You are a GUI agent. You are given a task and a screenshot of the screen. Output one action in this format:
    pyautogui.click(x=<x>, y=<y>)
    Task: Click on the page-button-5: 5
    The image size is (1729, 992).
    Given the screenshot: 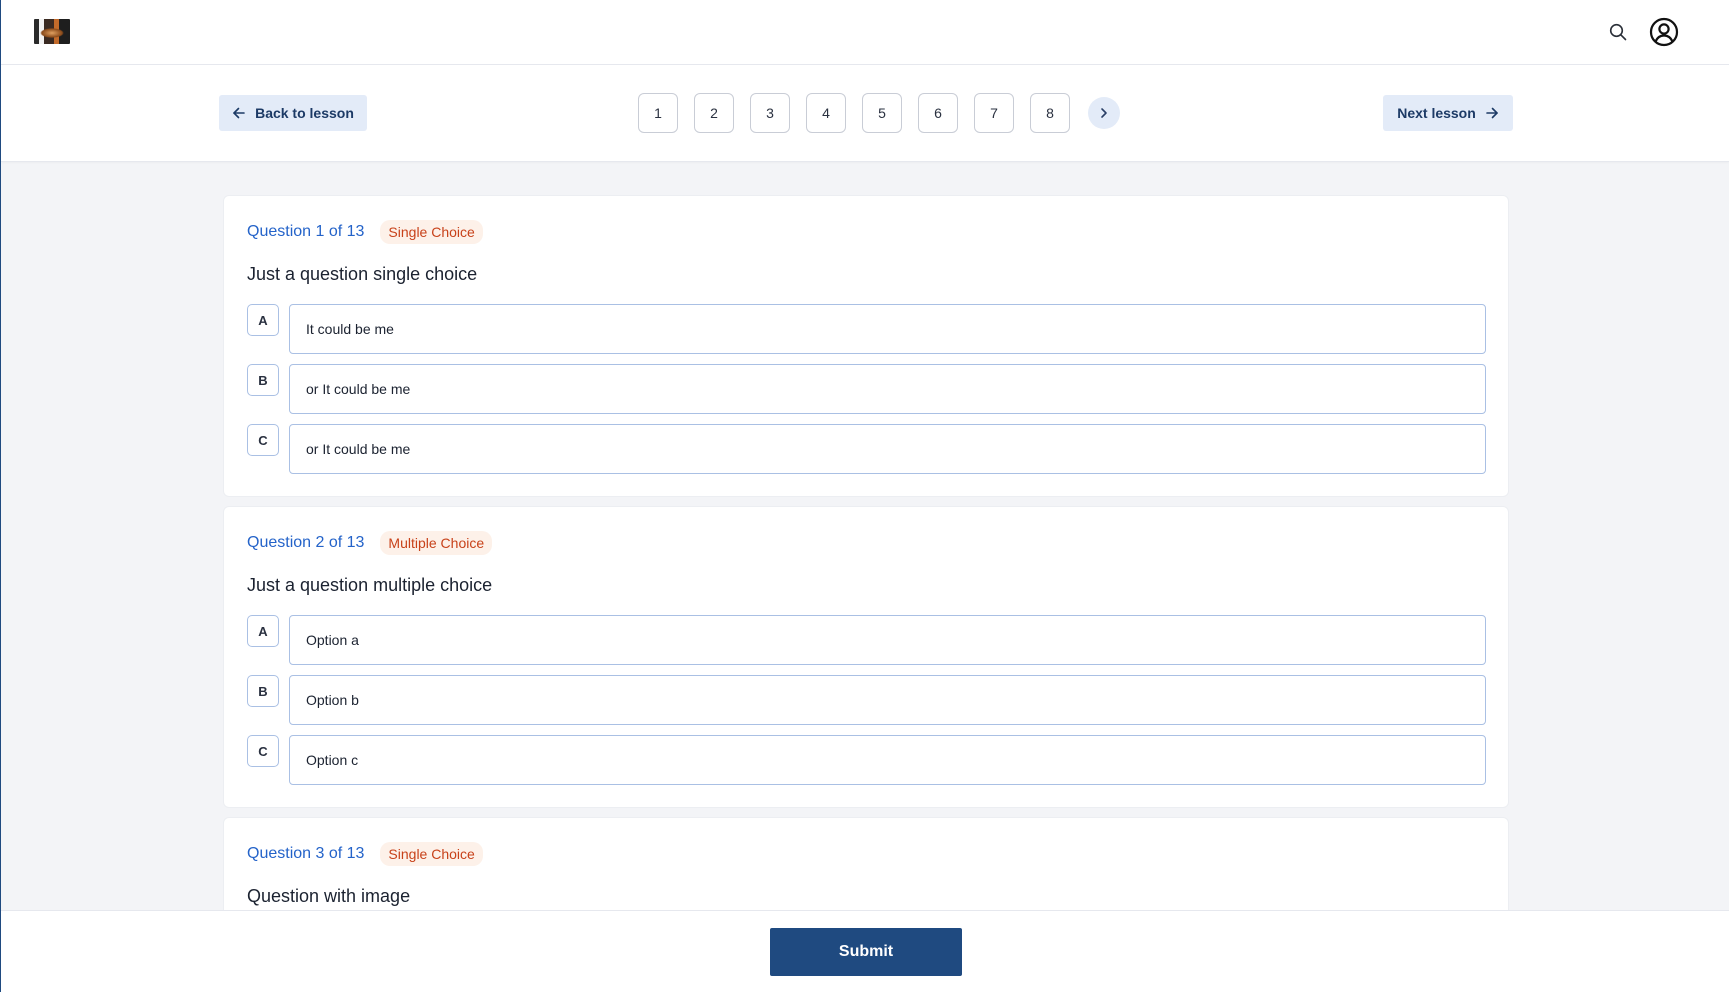 What is the action you would take?
    pyautogui.click(x=882, y=113)
    